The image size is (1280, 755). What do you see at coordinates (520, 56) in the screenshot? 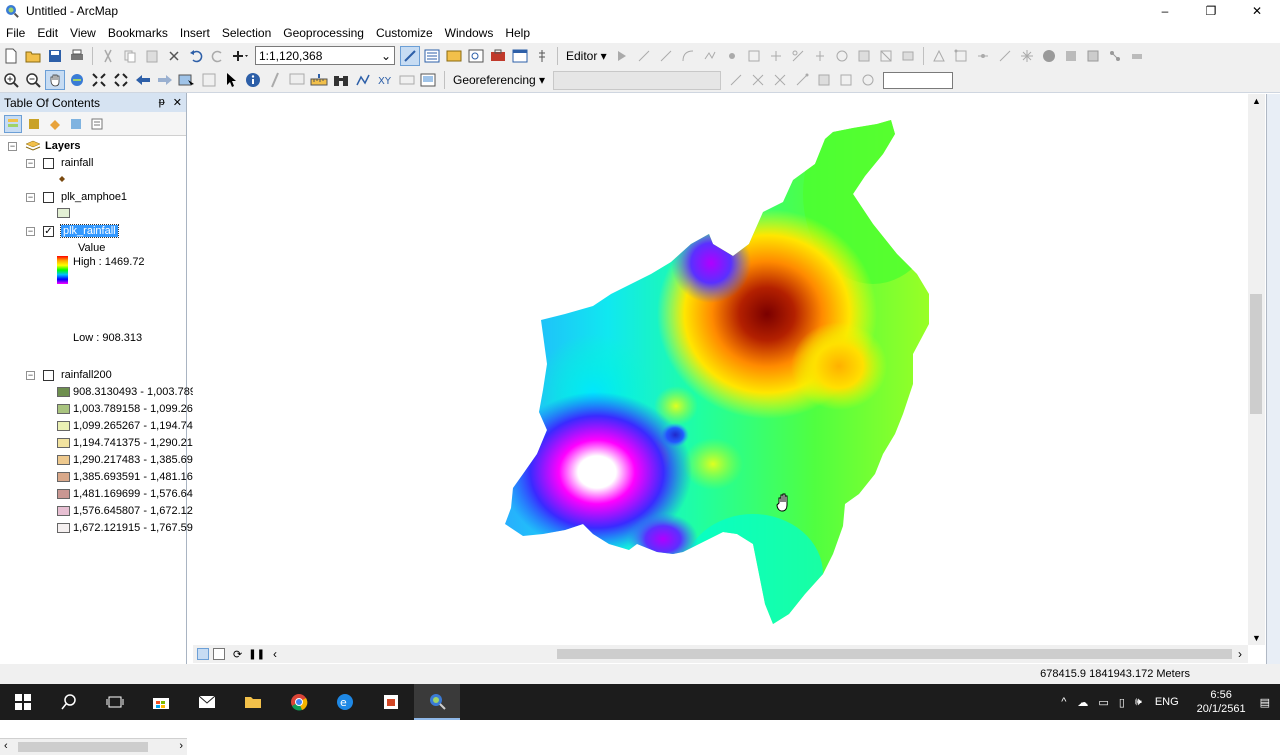
I see `python-window-icon` at bounding box center [520, 56].